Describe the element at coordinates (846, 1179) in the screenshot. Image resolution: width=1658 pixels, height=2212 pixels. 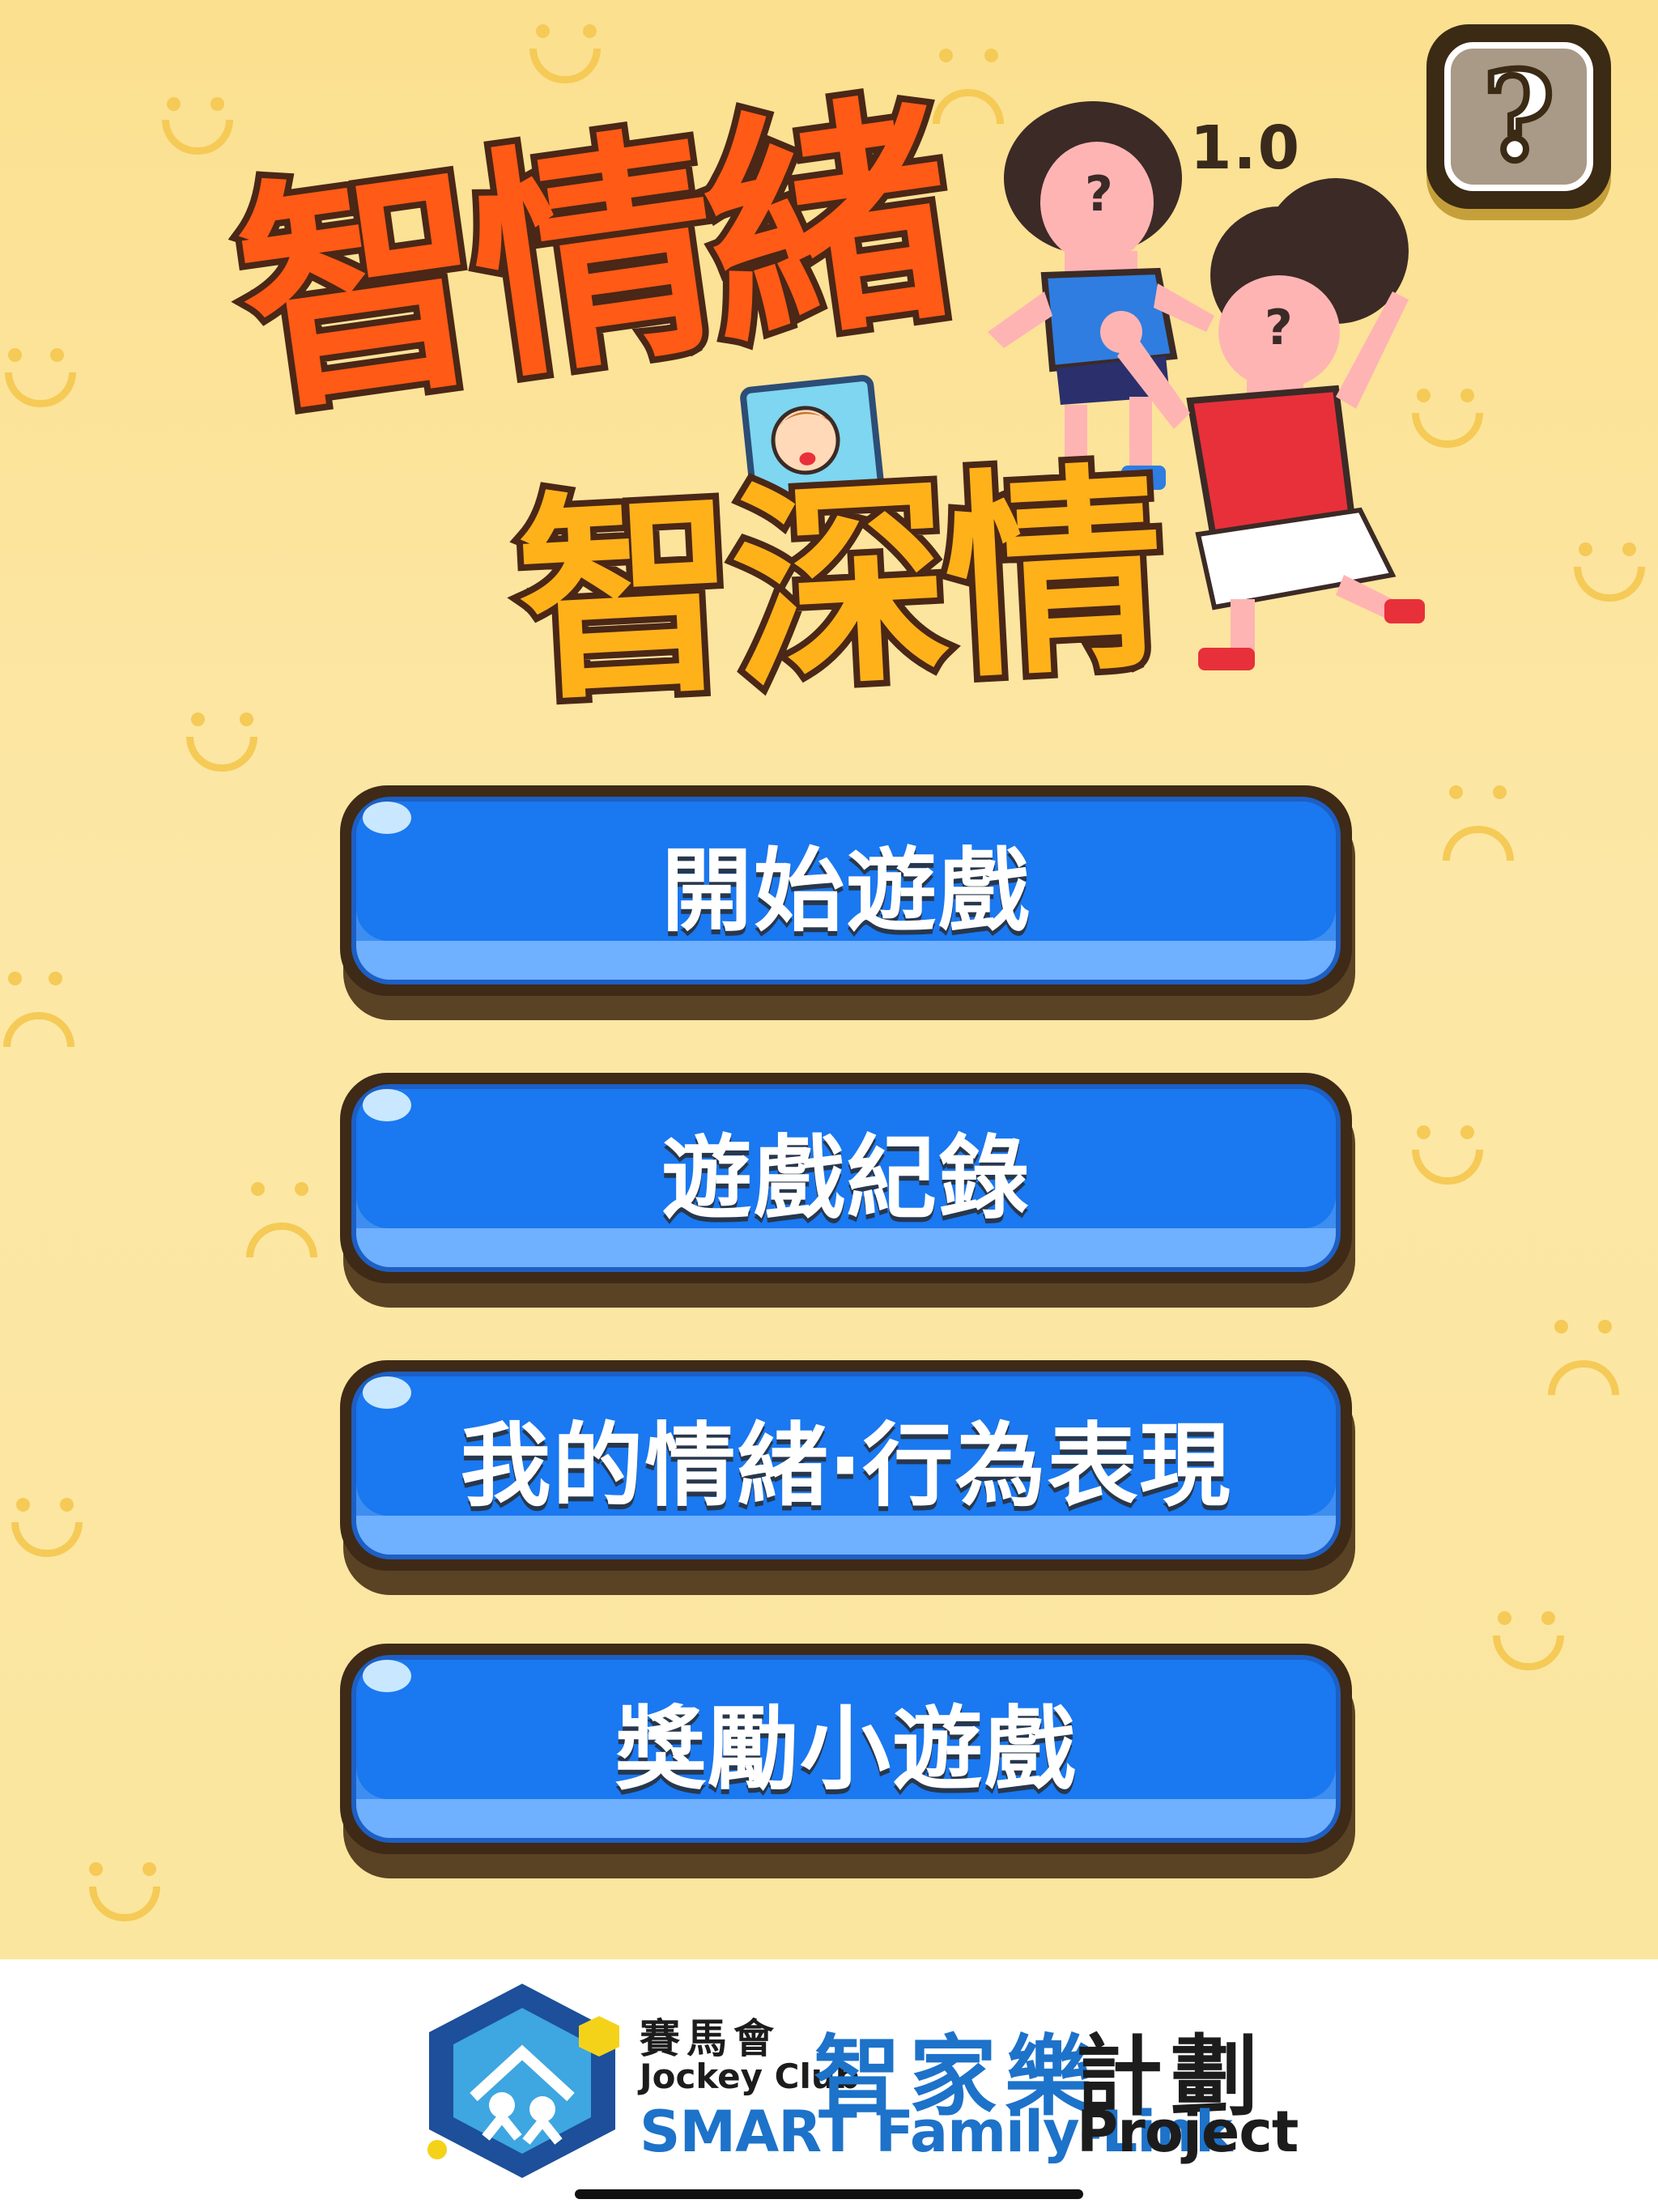
I see `game-records-label: 遊戲紀錄` at that location.